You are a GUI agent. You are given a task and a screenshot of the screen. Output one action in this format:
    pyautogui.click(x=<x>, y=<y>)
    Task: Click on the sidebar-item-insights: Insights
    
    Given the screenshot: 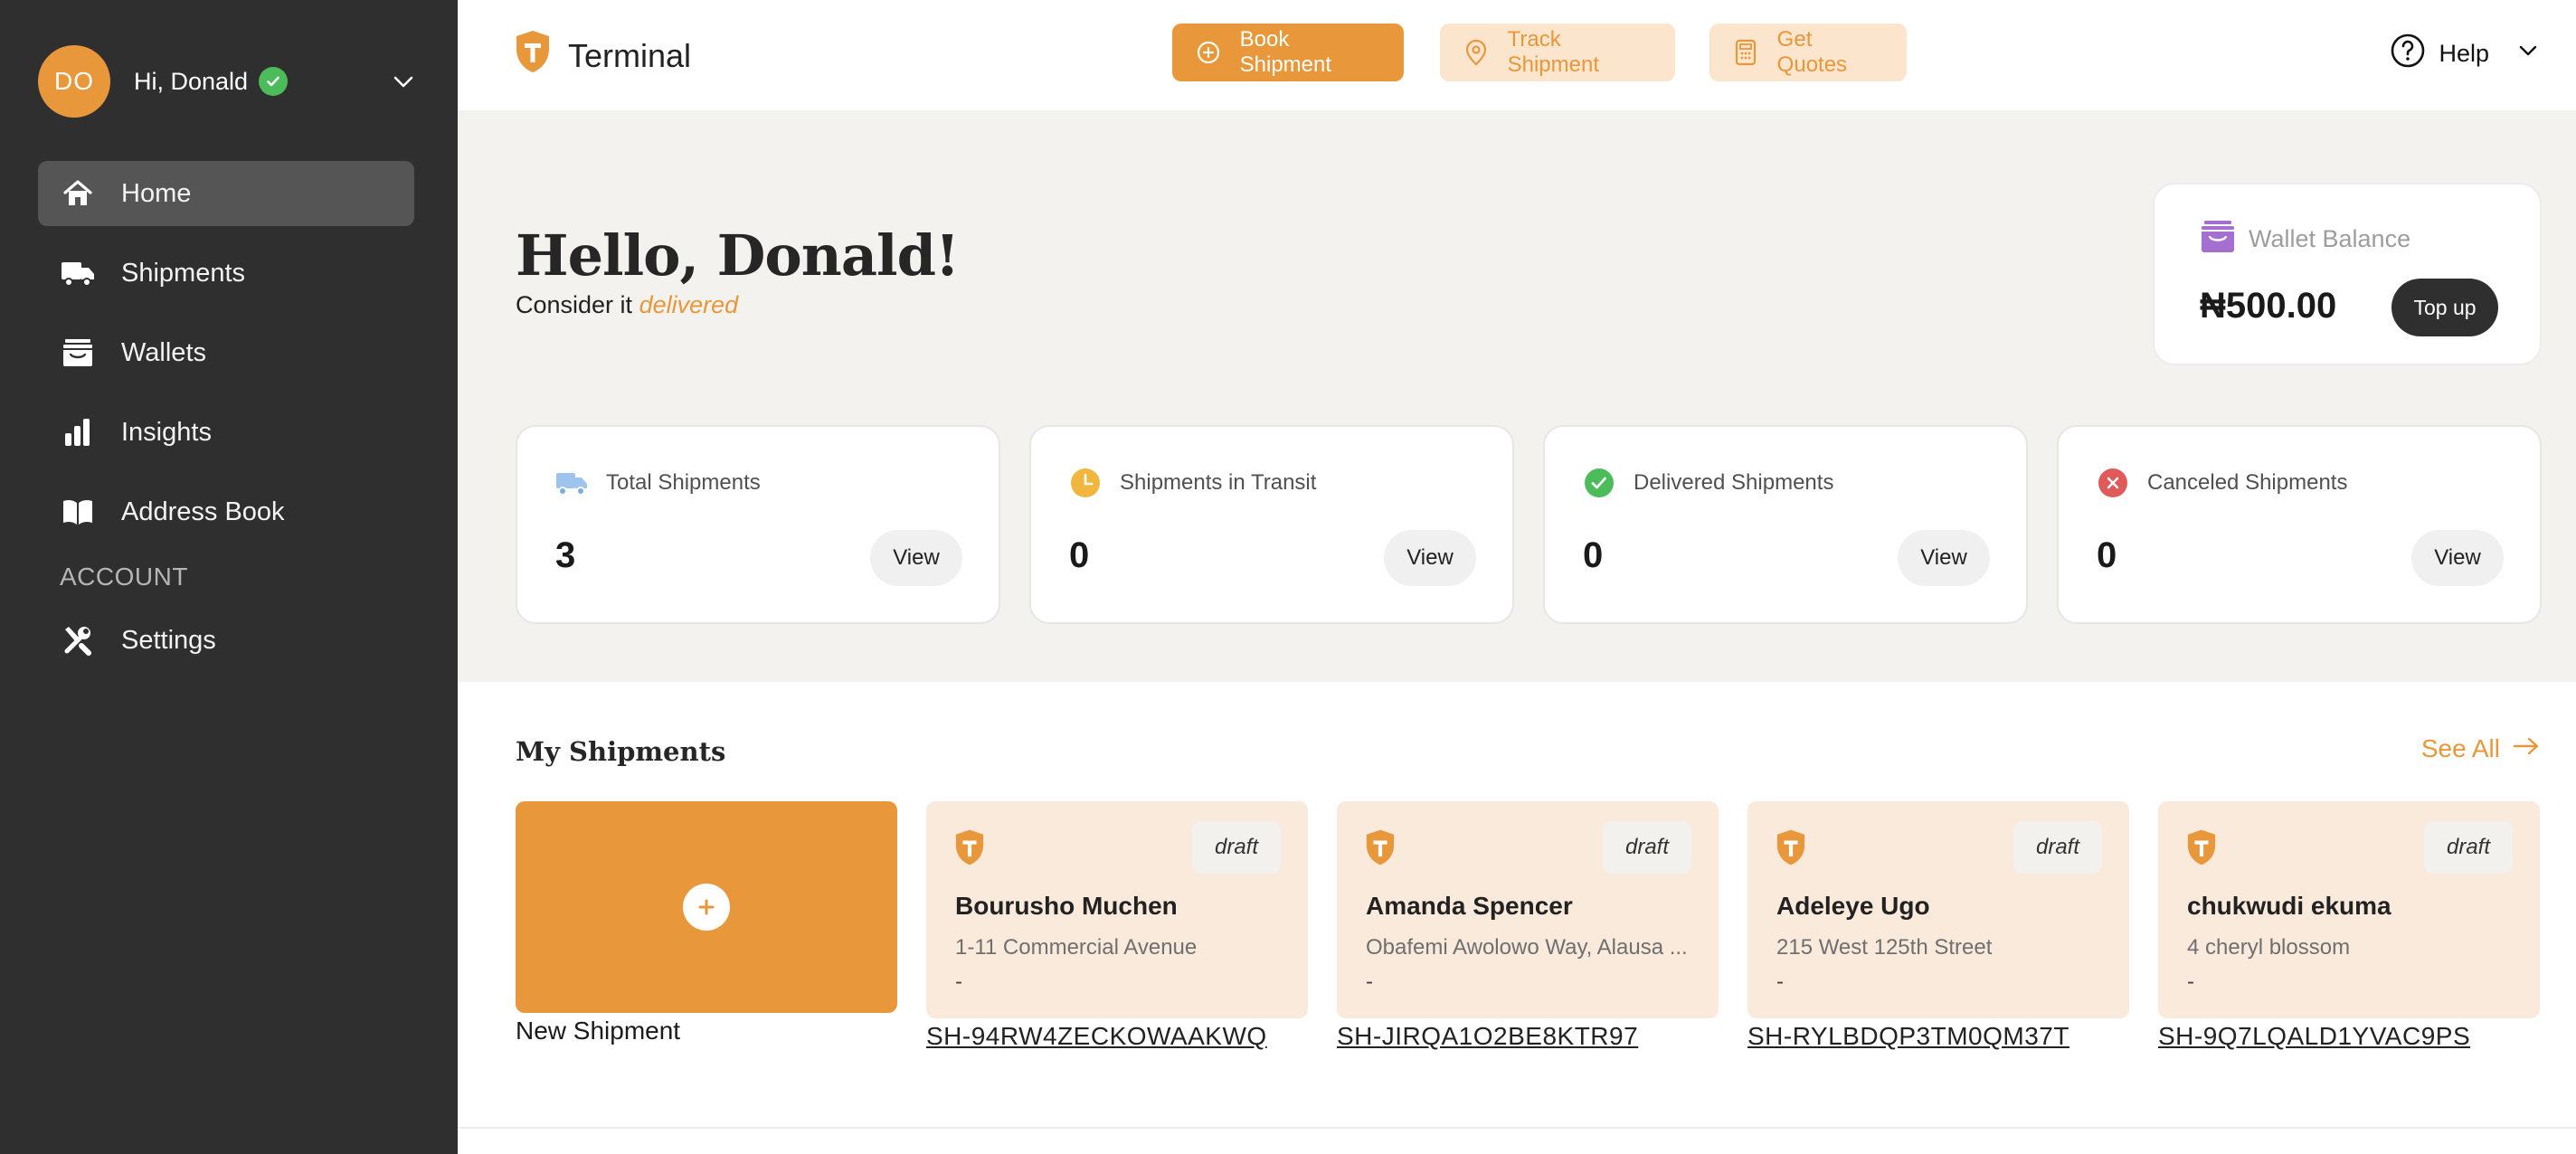 What is the action you would take?
    pyautogui.click(x=226, y=432)
    